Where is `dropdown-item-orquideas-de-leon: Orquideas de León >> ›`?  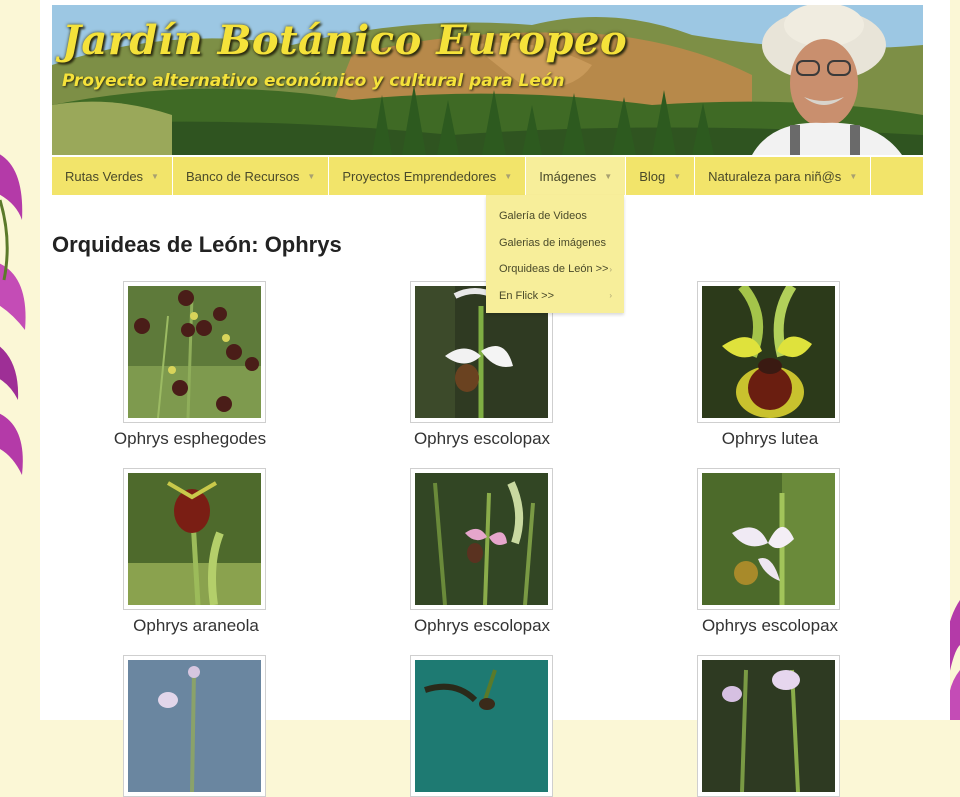
dropdown-item-orquideas-de-leon: Orquideas de León >> › is located at coordinates (555, 269).